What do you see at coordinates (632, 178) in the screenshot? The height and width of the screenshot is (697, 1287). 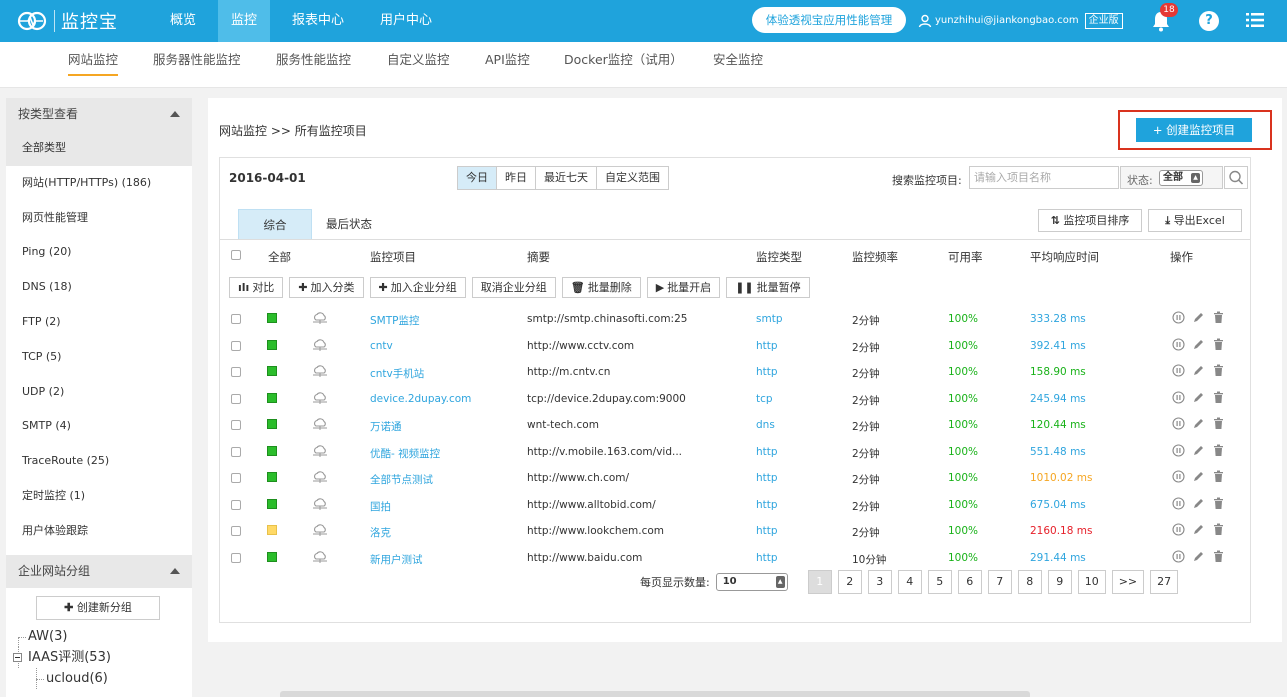 I see `range-custom: 自定义范围` at bounding box center [632, 178].